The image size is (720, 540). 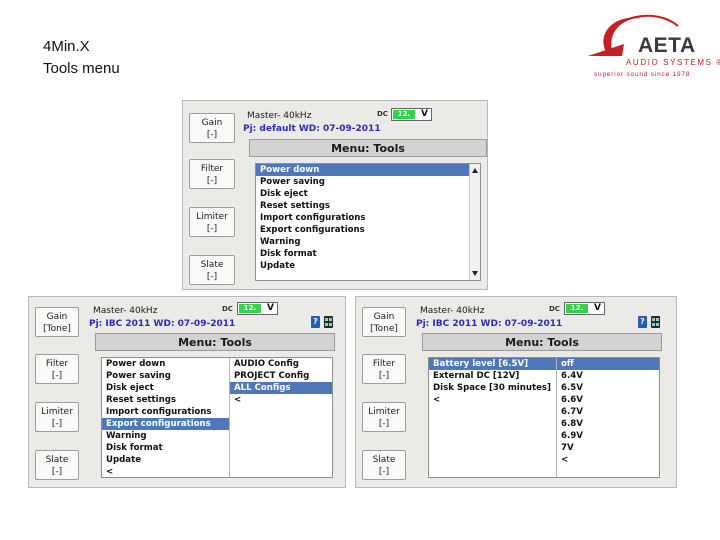 What do you see at coordinates (474, 222) in the screenshot?
I see `menu-scrollbar` at bounding box center [474, 222].